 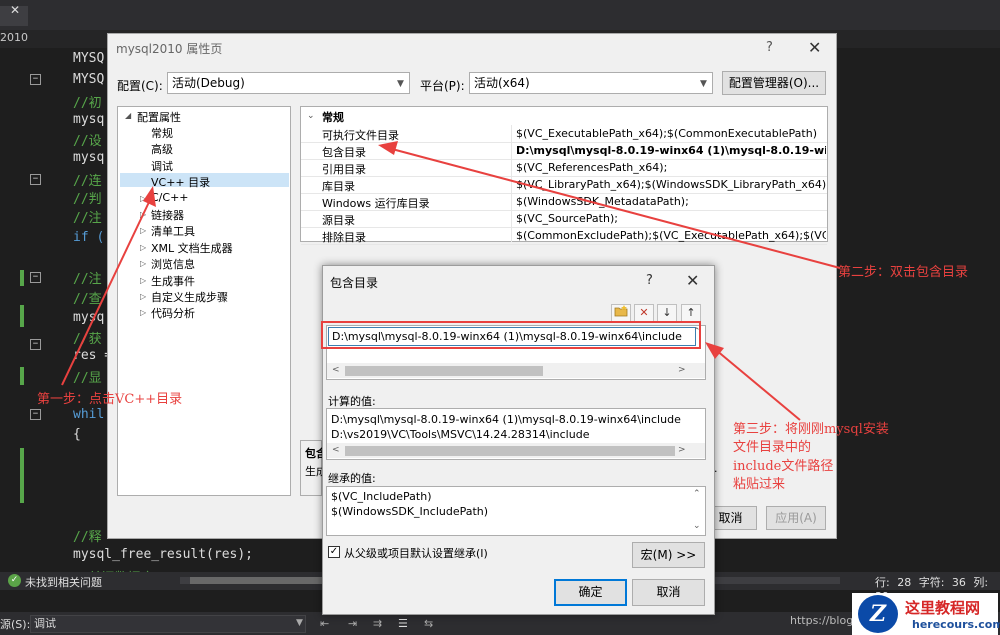 What do you see at coordinates (170, 197) in the screenshot?
I see `tree-item: C/C++` at bounding box center [170, 197].